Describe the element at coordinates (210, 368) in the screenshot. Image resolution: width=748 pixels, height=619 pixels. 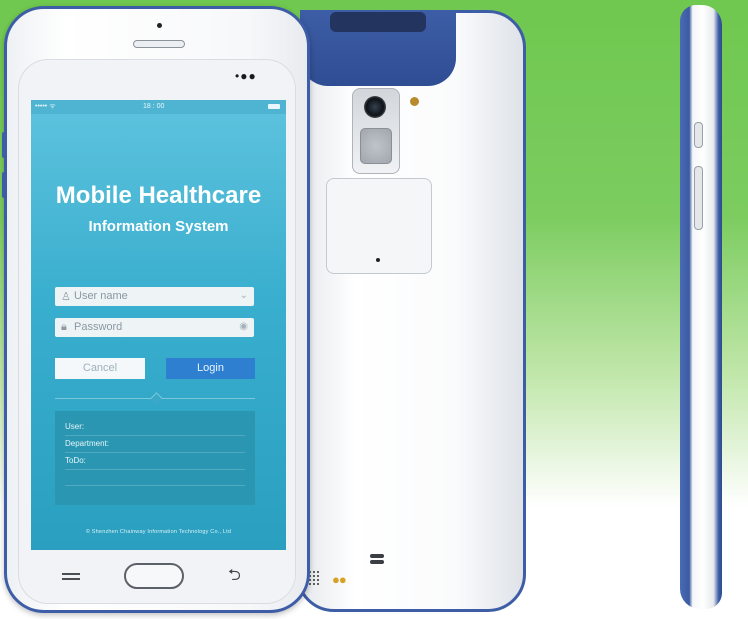
I see `login-button: Login` at that location.